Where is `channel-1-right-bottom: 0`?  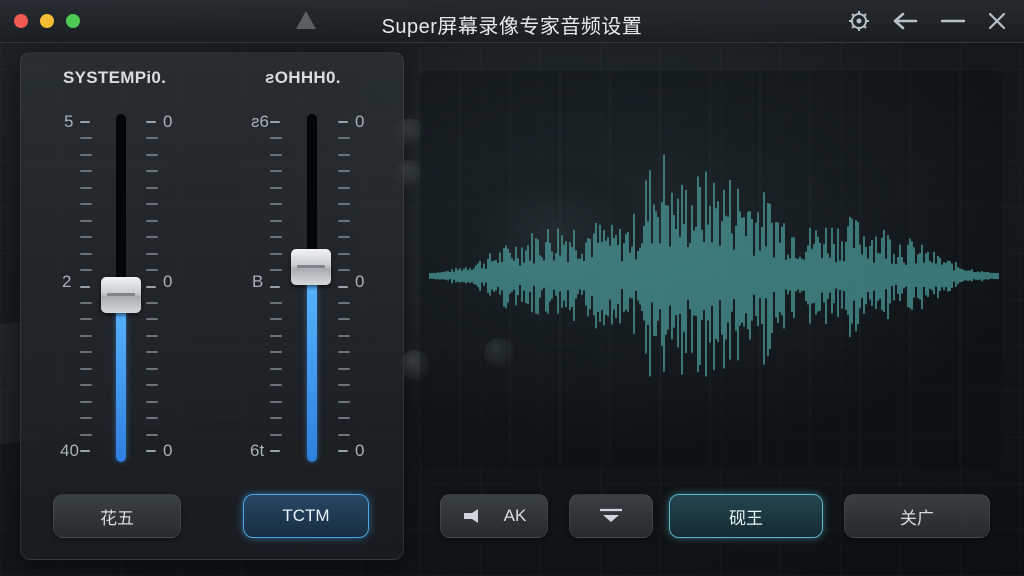 channel-1-right-bottom: 0 is located at coordinates (168, 450).